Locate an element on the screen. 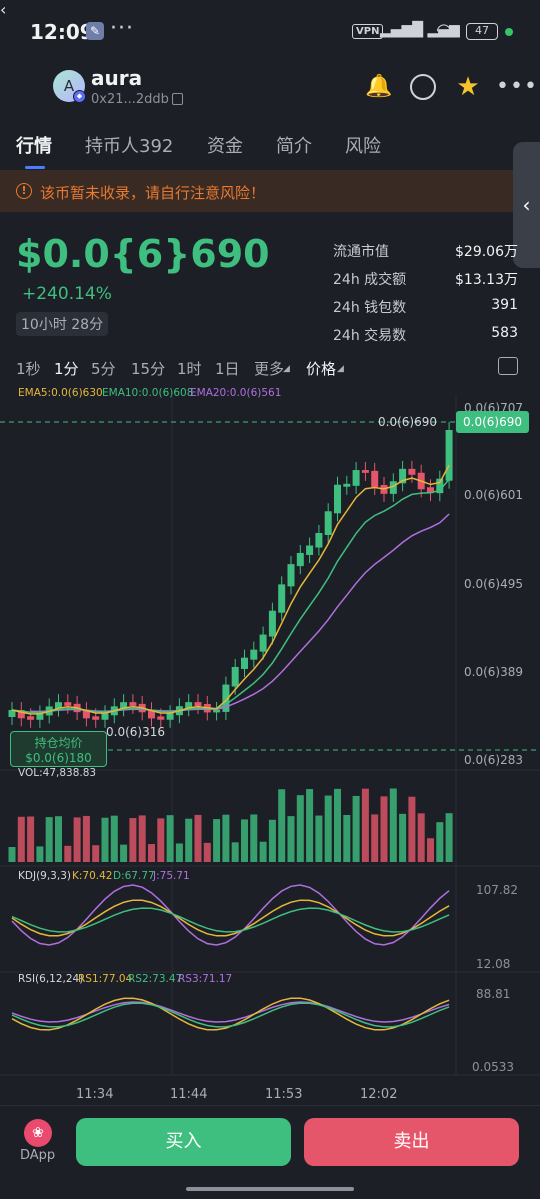 The width and height of the screenshot is (540, 1199). tab-market: 行情 is located at coordinates (34, 145).